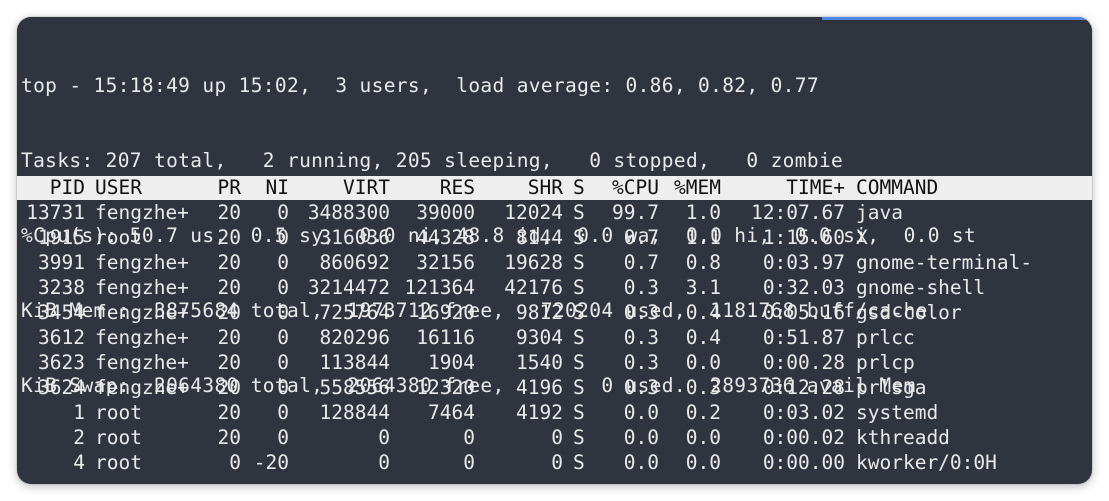 This screenshot has height=501, width=1109. Describe the element at coordinates (635, 187) in the screenshot. I see `header-cpu: %CPU` at that location.